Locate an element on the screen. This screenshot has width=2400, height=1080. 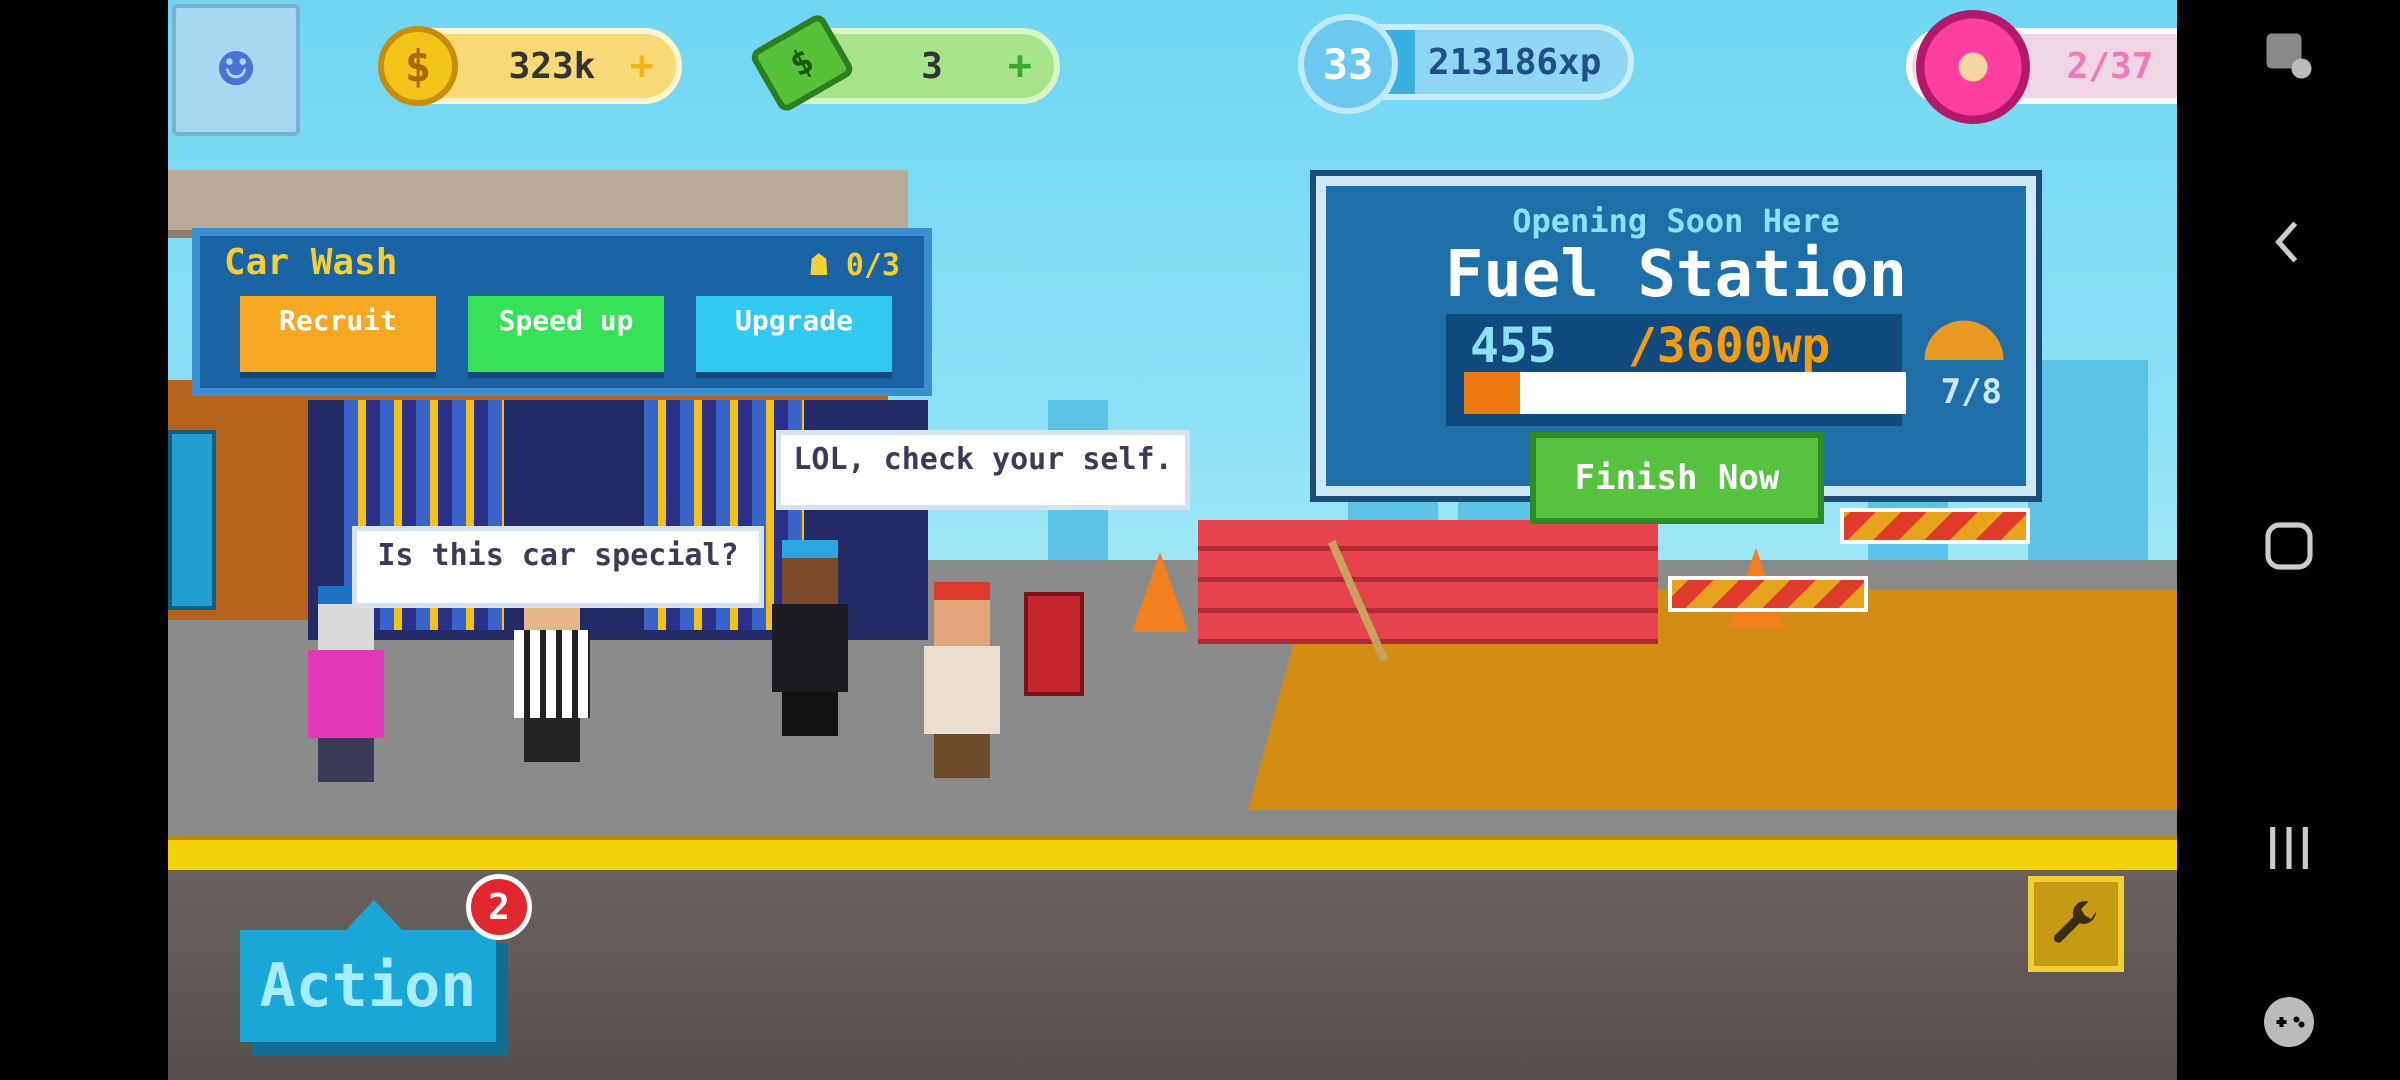
road-curb is located at coordinates (1172, 855).